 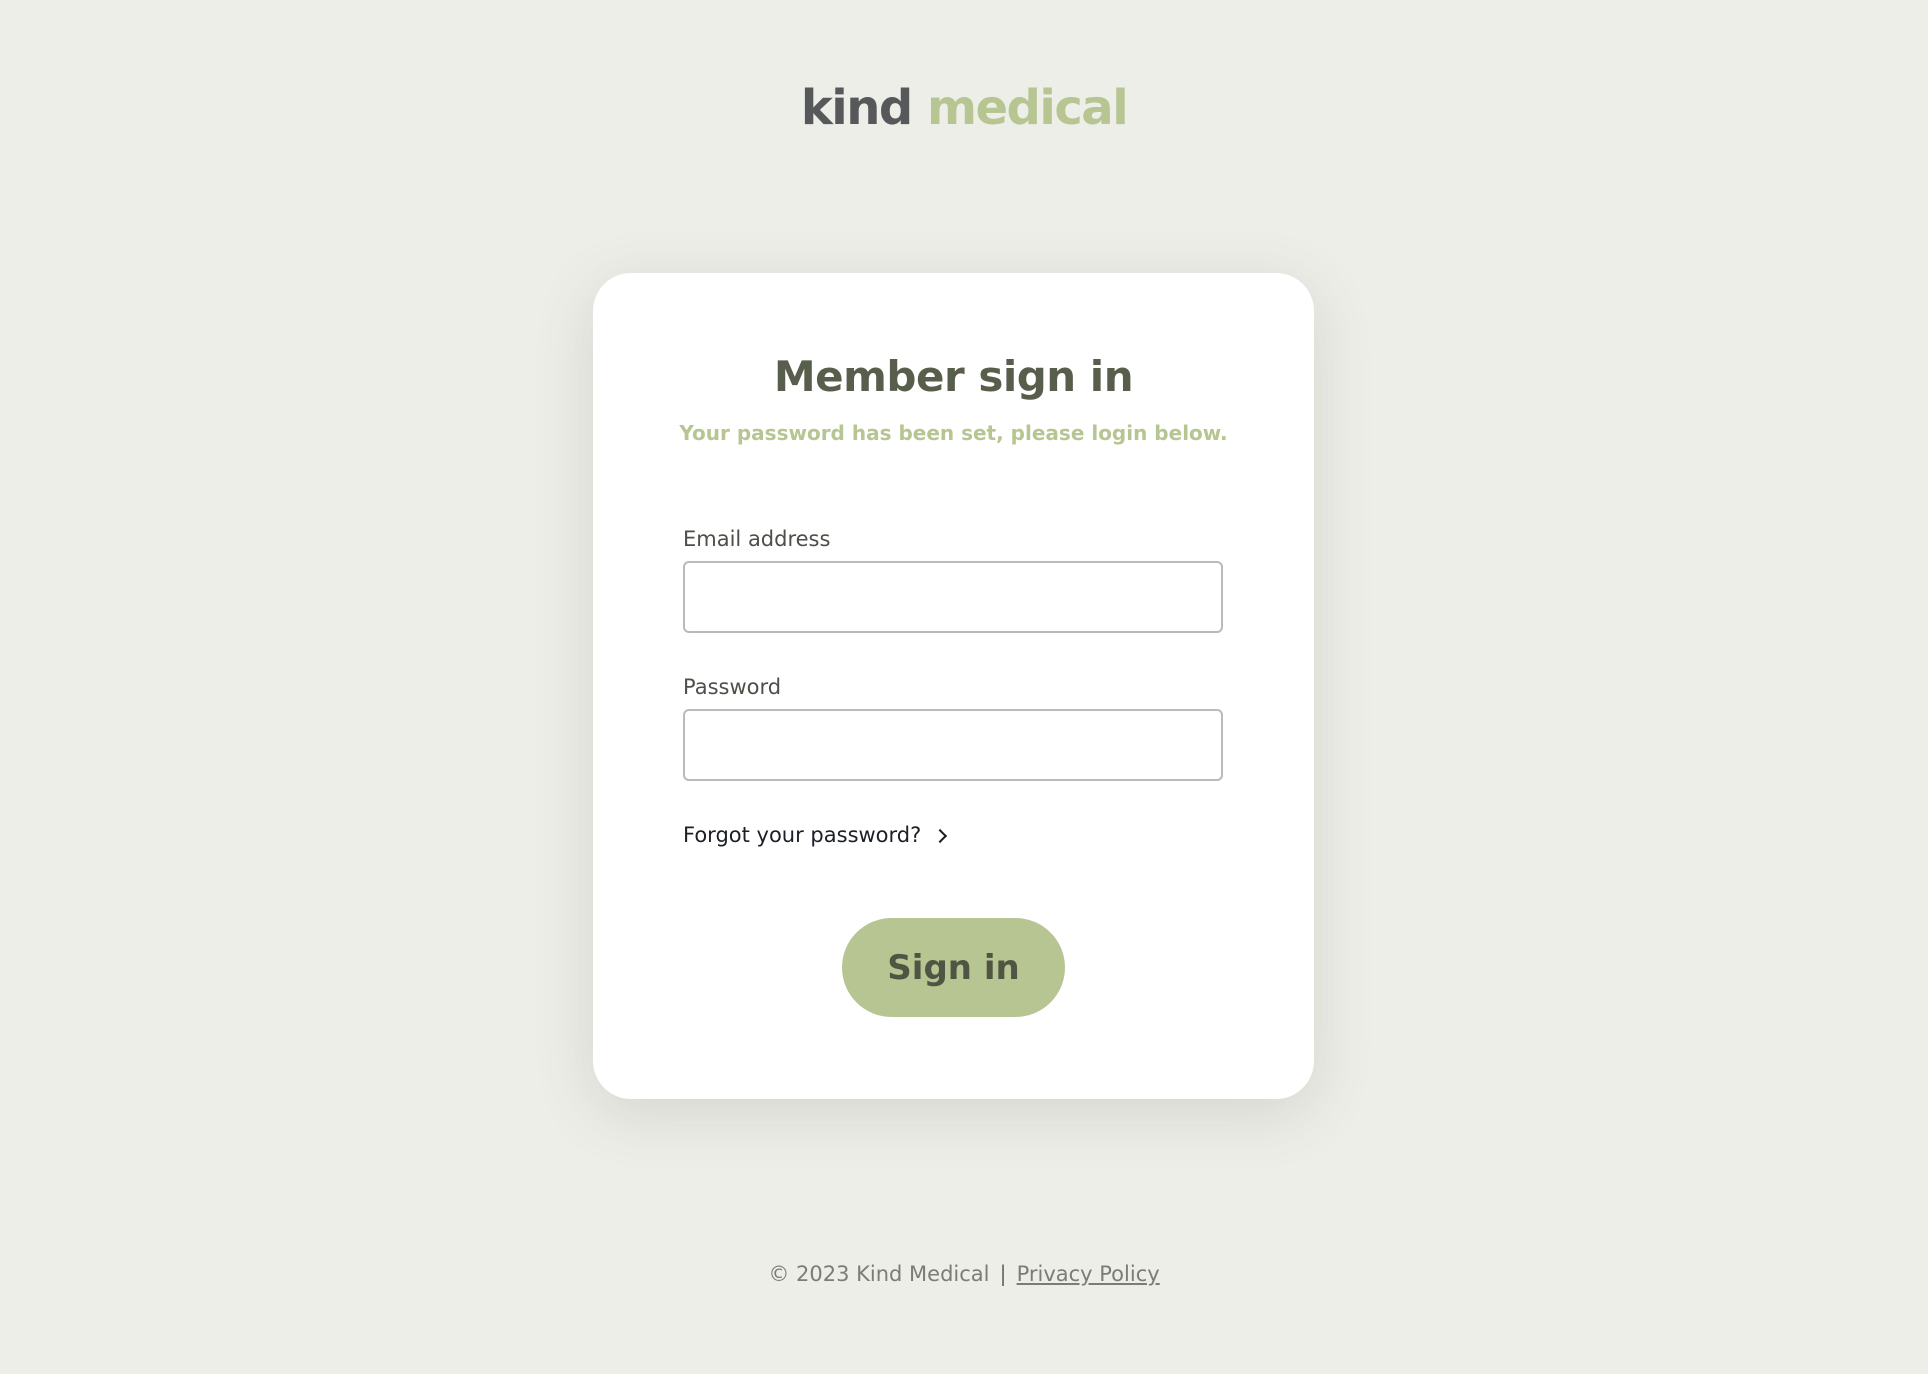 What do you see at coordinates (1088, 1274) in the screenshot?
I see `privacy-policy-link: Privacy Policy` at bounding box center [1088, 1274].